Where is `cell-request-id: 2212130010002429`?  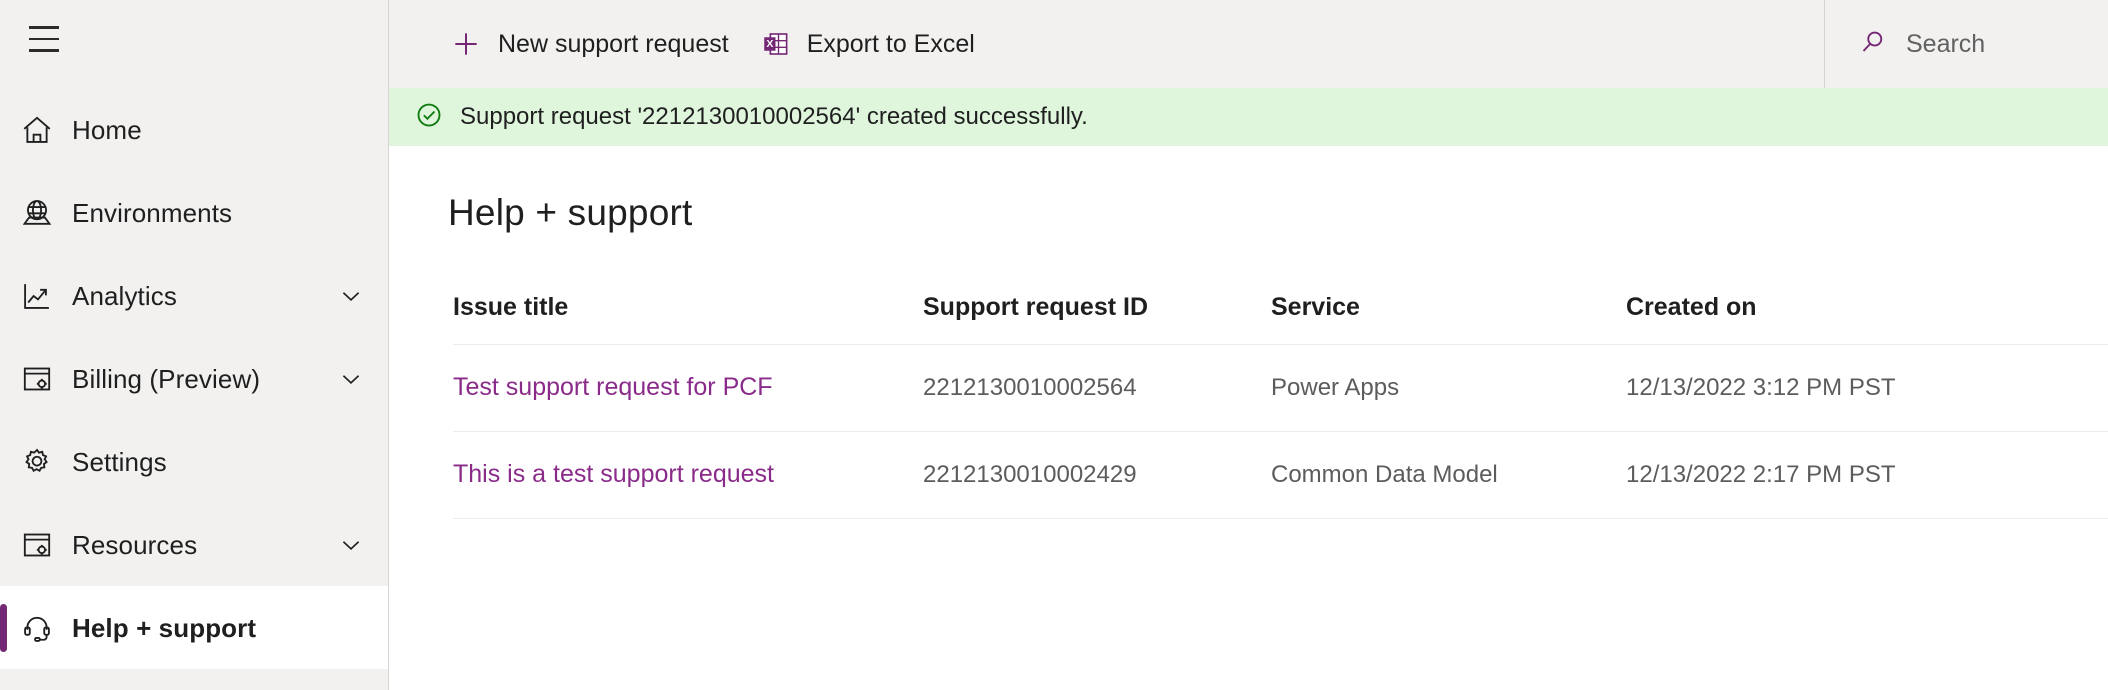 cell-request-id: 2212130010002429 is located at coordinates (1097, 475).